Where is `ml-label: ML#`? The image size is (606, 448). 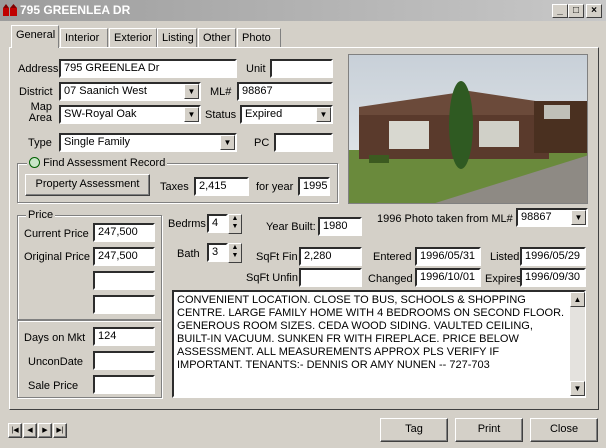
ml-label: ML# is located at coordinates (221, 92).